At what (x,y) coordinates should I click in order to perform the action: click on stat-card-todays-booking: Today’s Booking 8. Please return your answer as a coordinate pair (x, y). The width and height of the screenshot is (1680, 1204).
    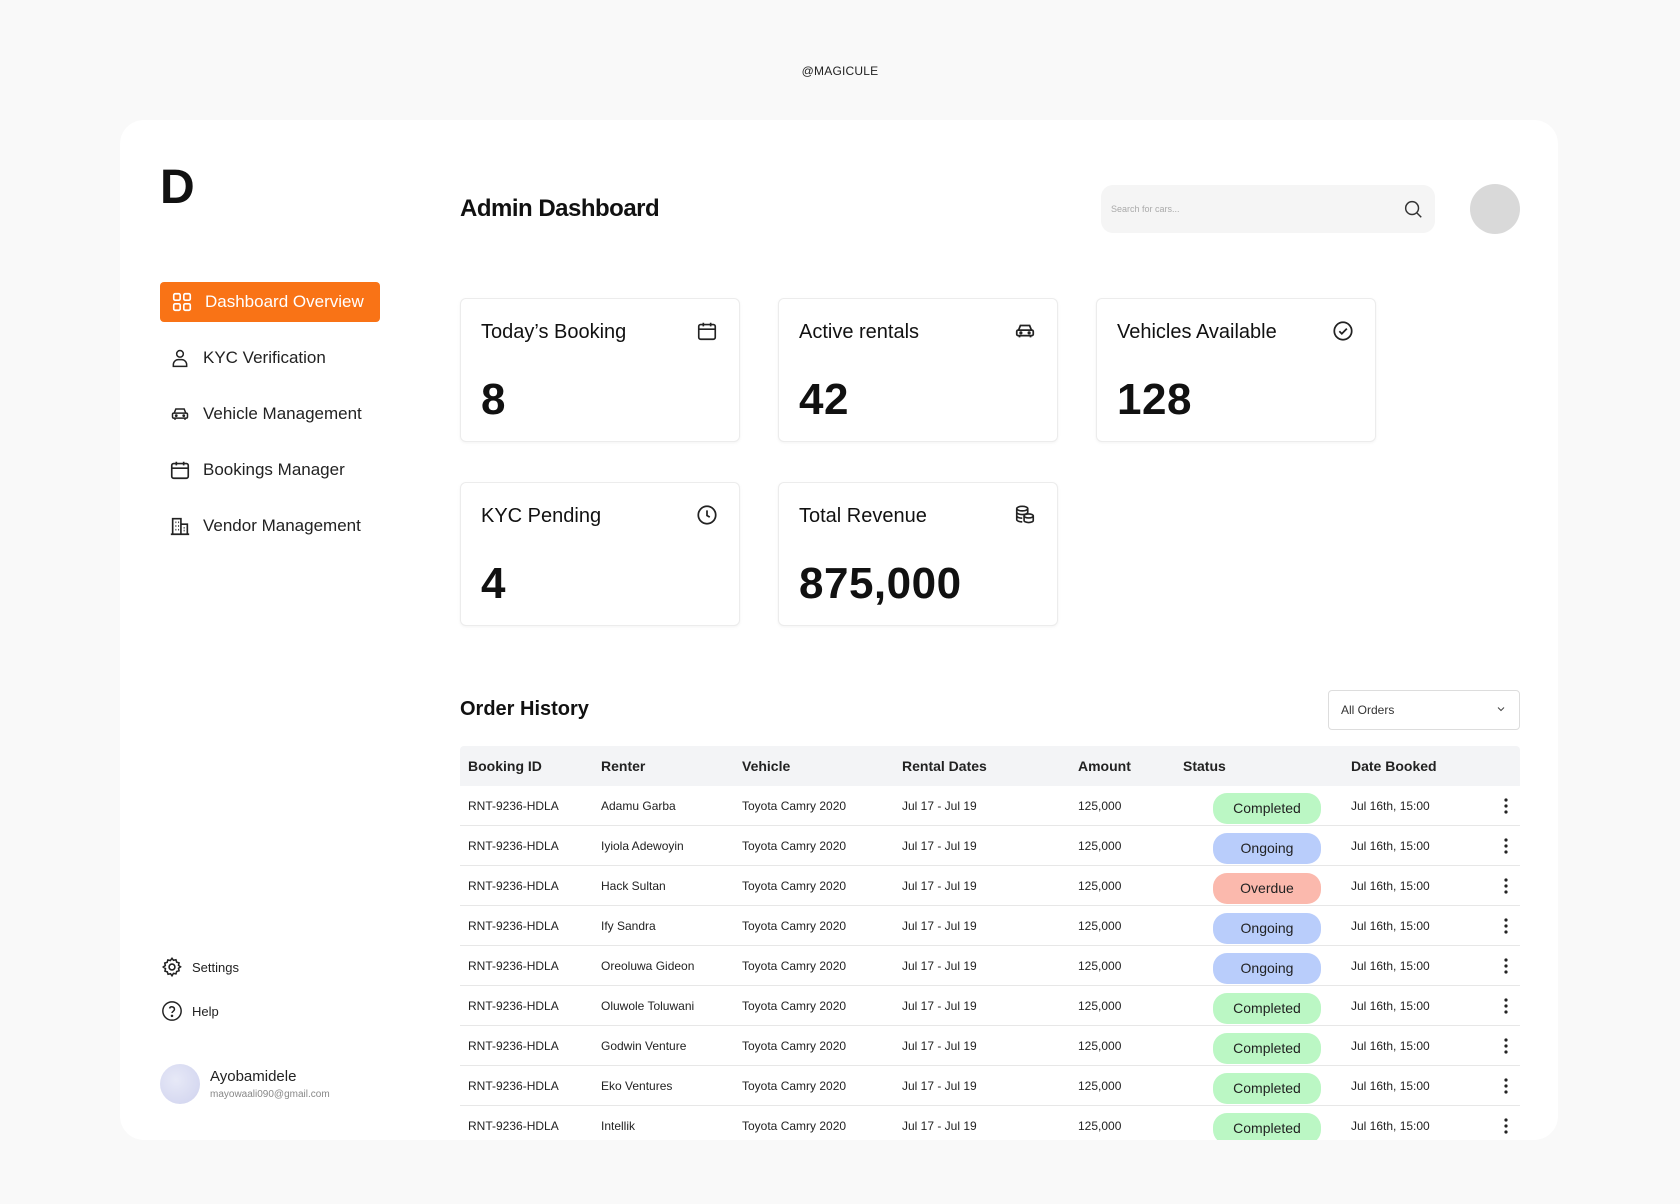
    Looking at the image, I should click on (600, 370).